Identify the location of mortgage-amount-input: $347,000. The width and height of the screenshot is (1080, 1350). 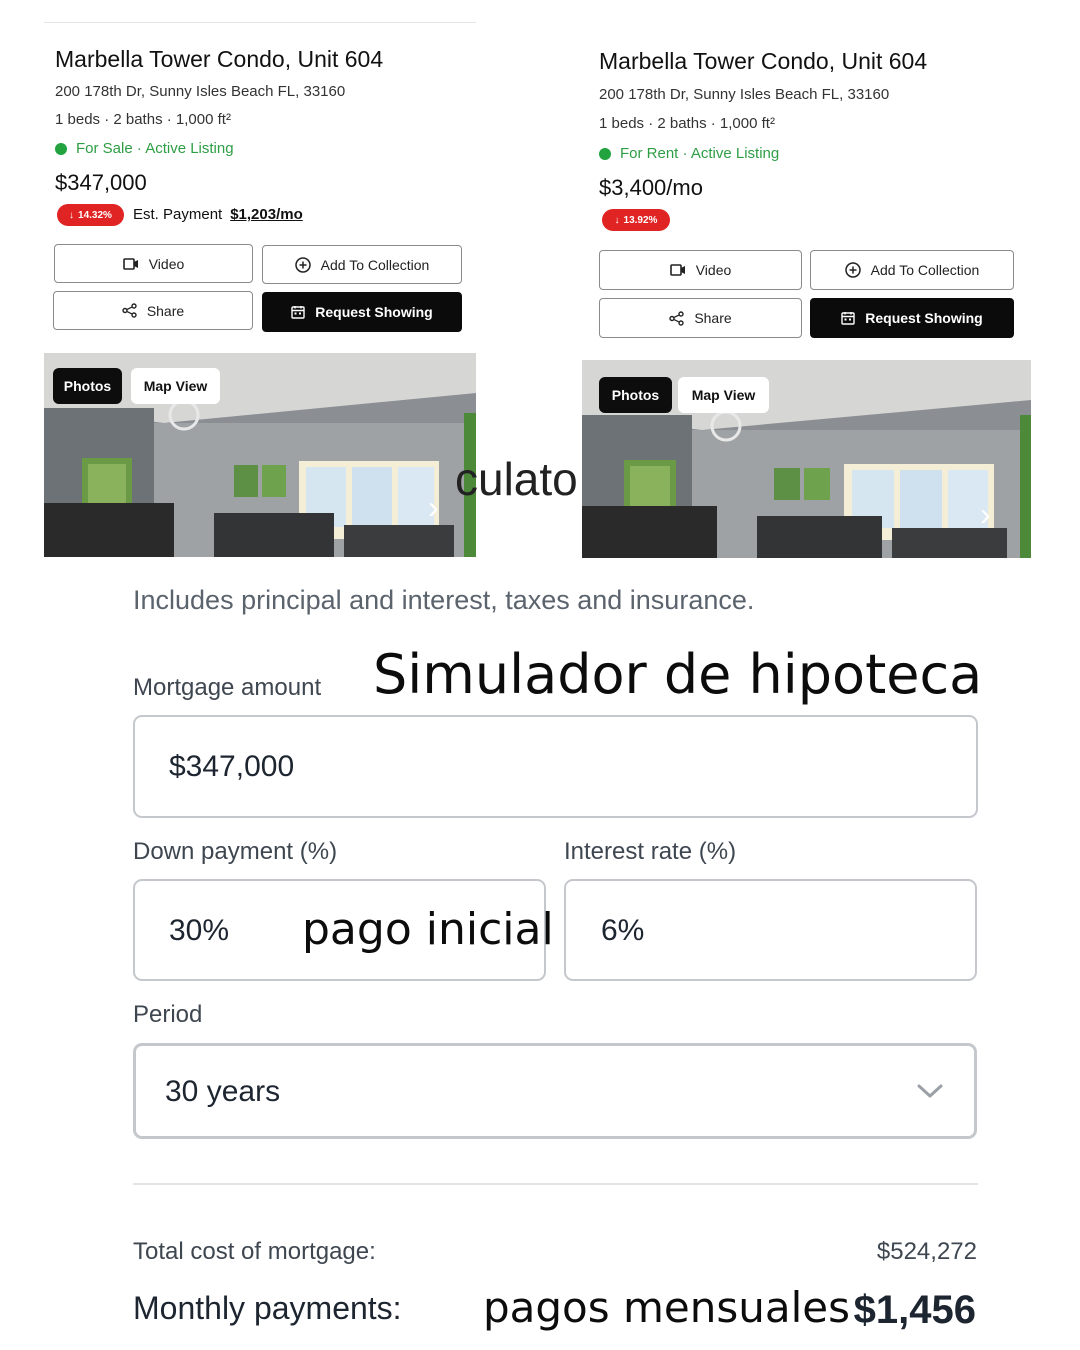
(555, 766).